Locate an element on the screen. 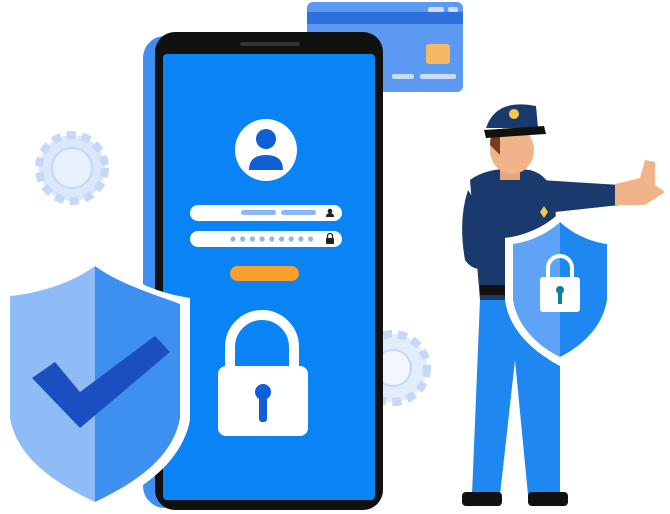 Image resolution: width=670 pixels, height=514 pixels. avatar-icon is located at coordinates (266, 150).